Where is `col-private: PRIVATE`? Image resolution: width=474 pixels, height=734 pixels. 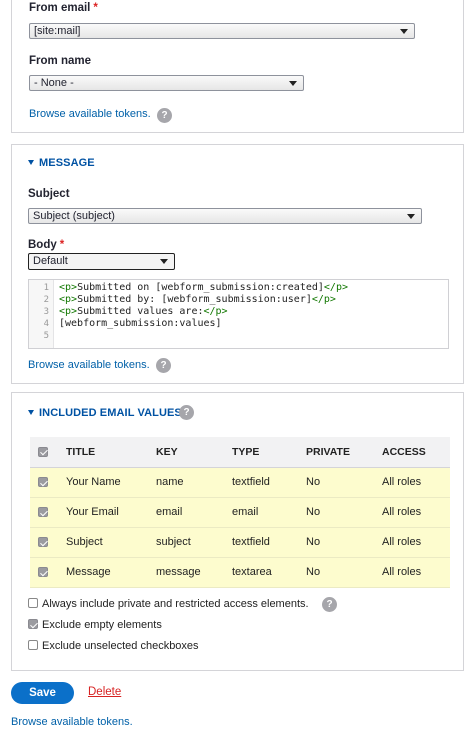 col-private: PRIVATE is located at coordinates (344, 452).